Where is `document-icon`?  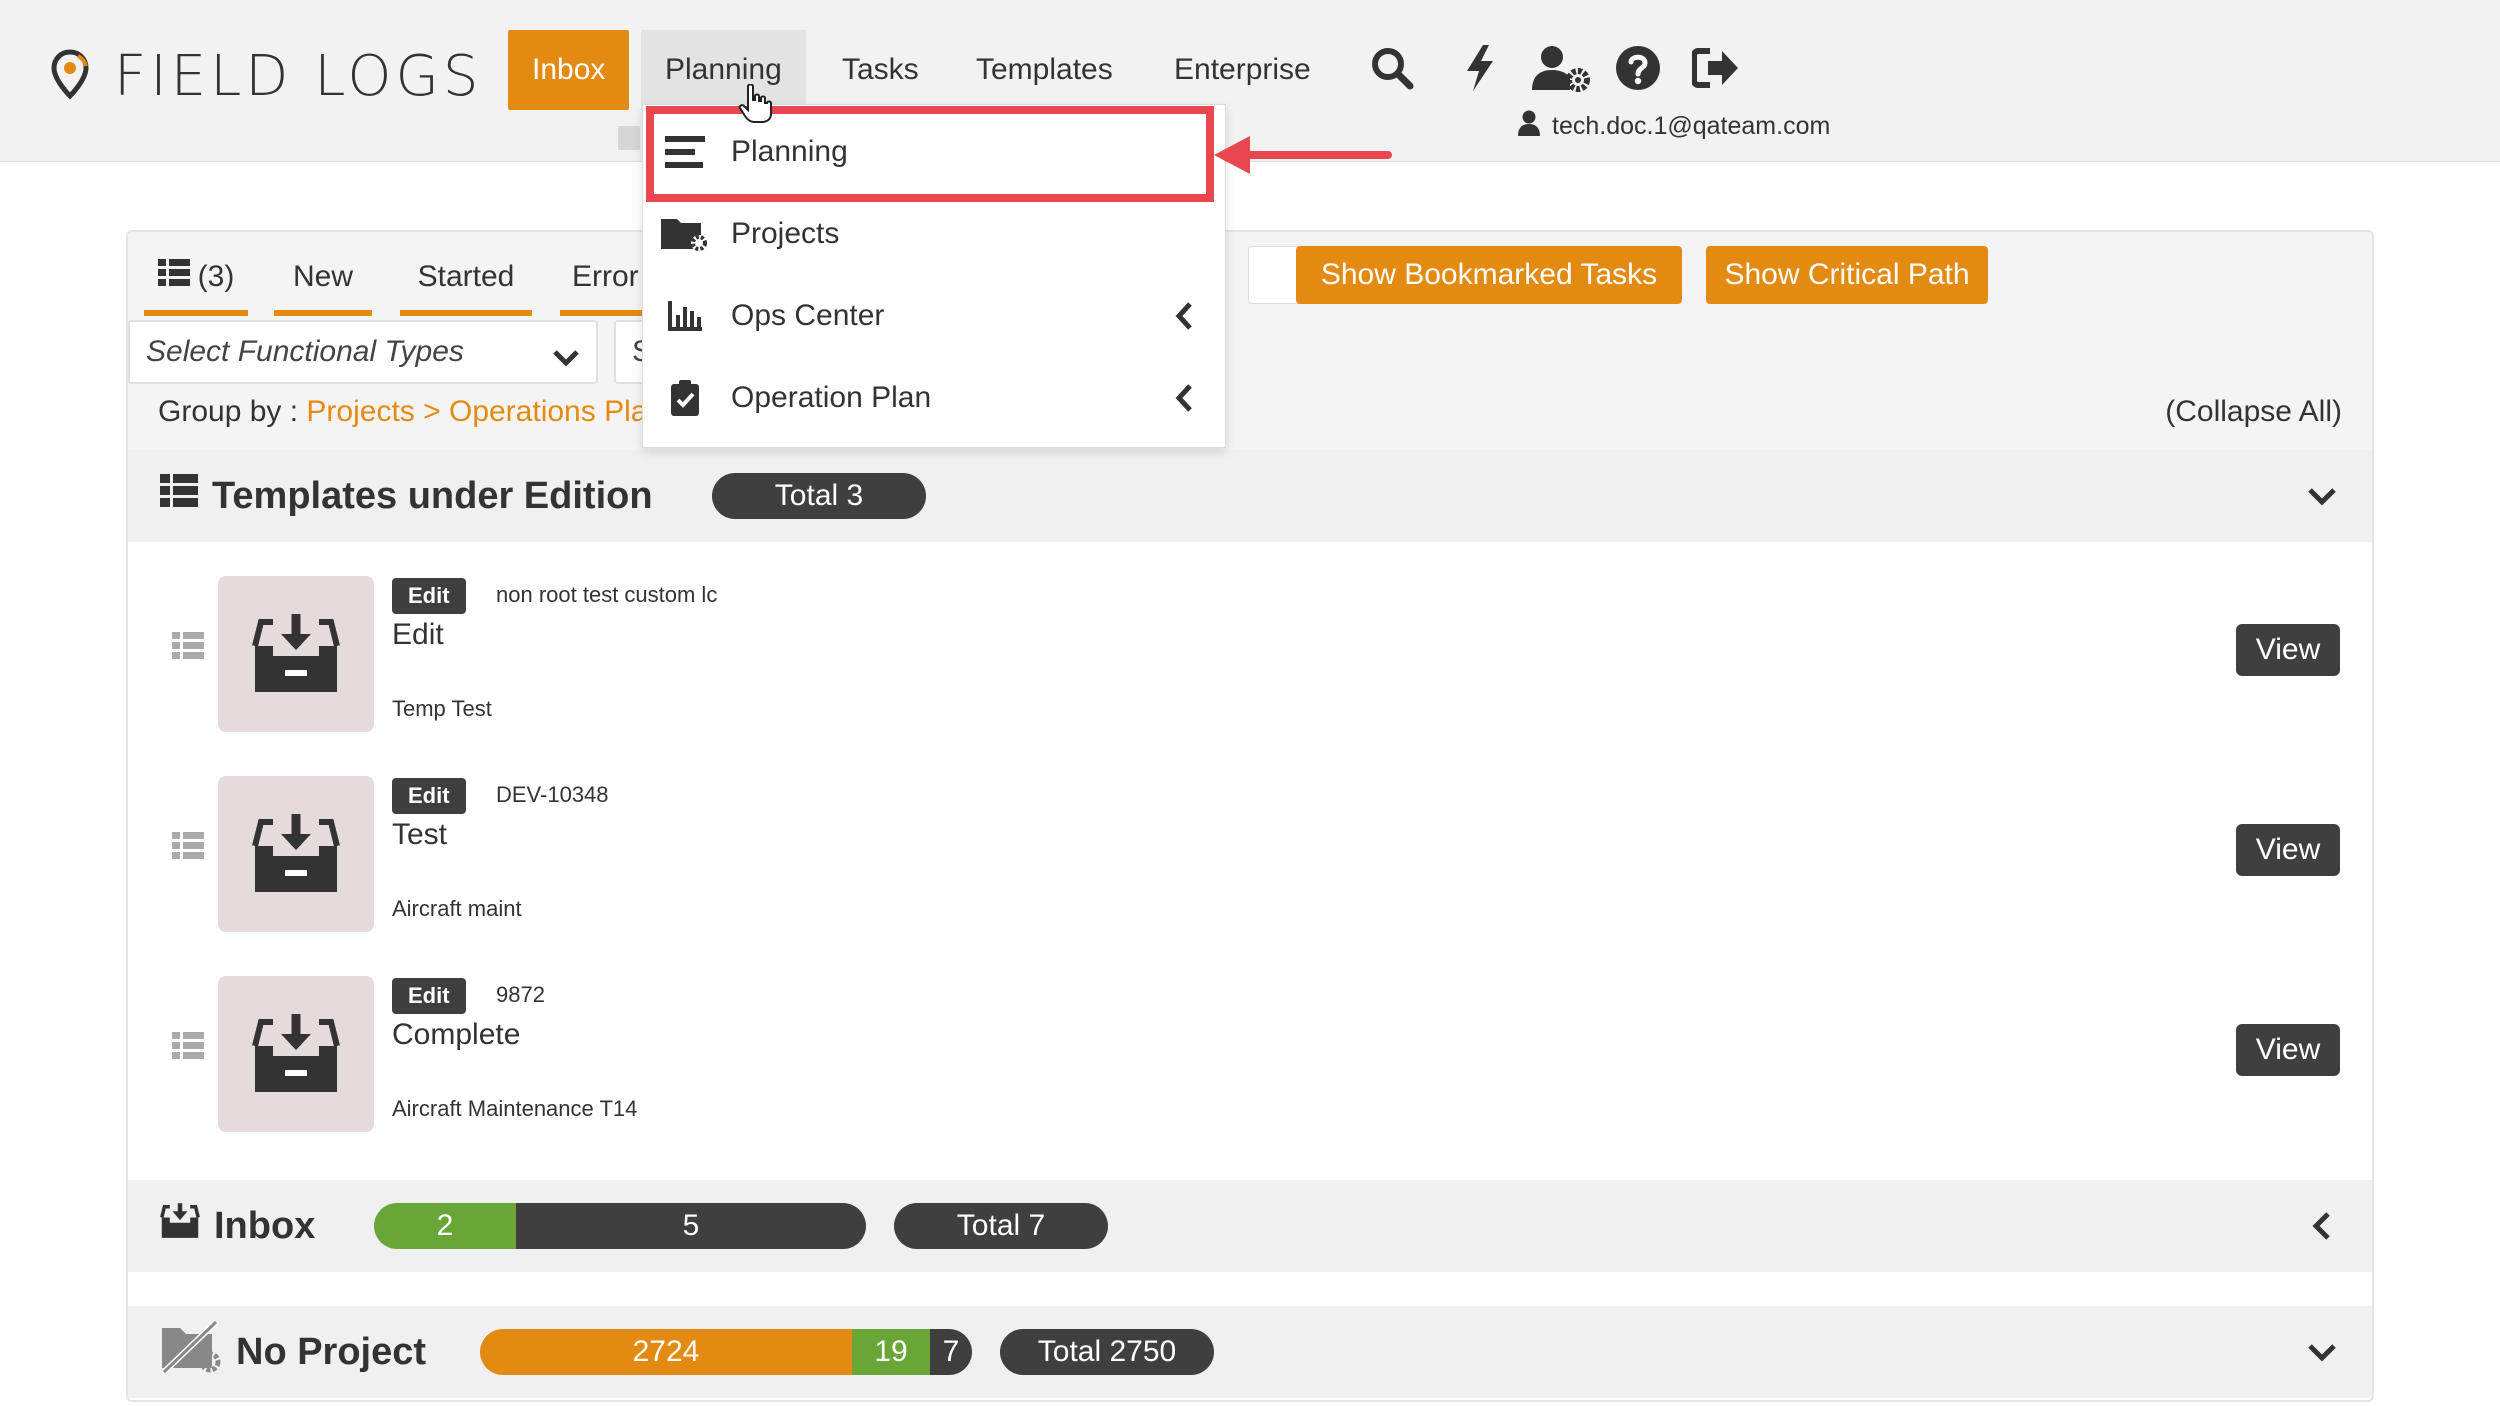
document-icon is located at coordinates (629, 138).